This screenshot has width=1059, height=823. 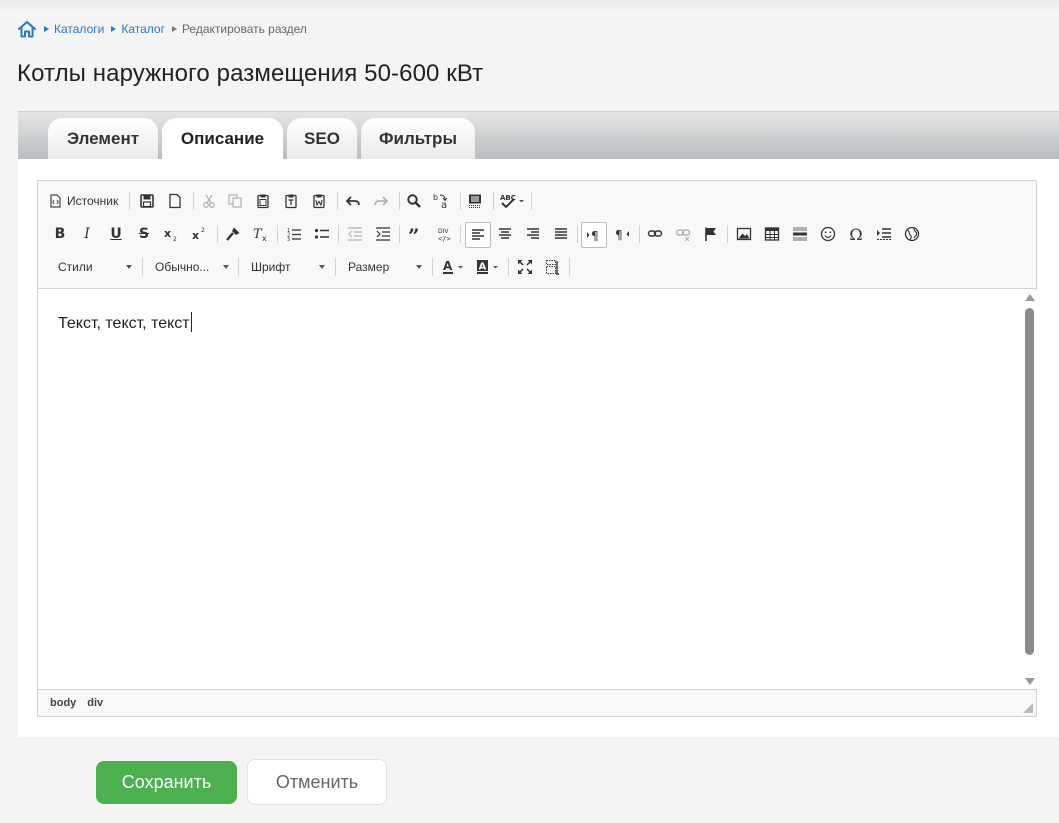 What do you see at coordinates (711, 234) in the screenshot?
I see `anchor-flag-icon` at bounding box center [711, 234].